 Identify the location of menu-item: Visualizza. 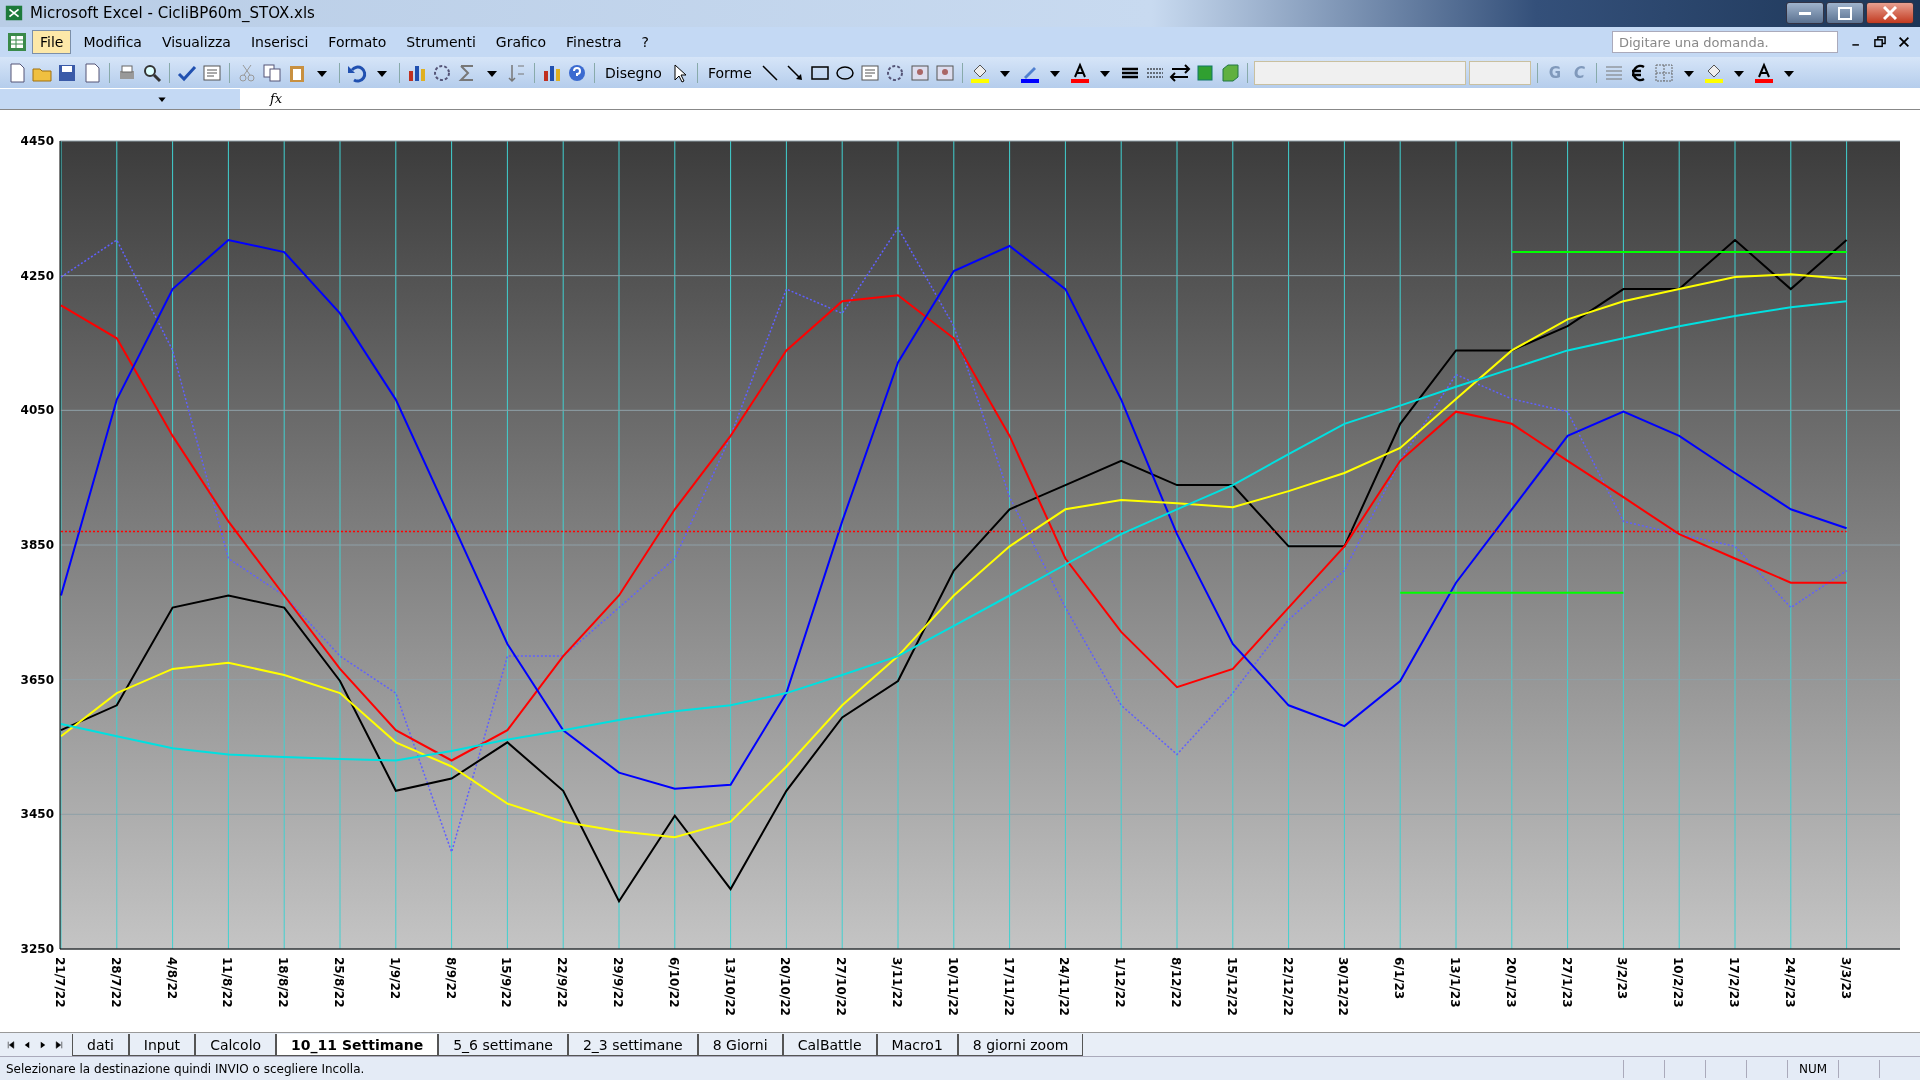
(196, 42).